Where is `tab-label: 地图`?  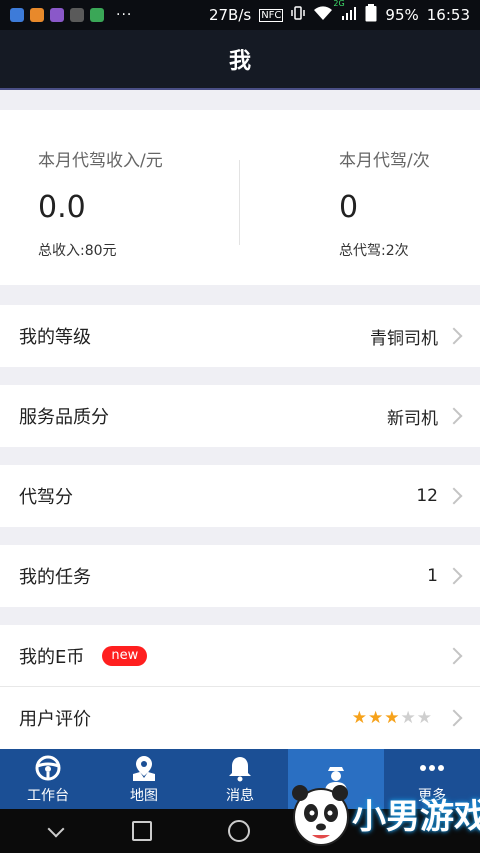 tab-label: 地图 is located at coordinates (144, 796).